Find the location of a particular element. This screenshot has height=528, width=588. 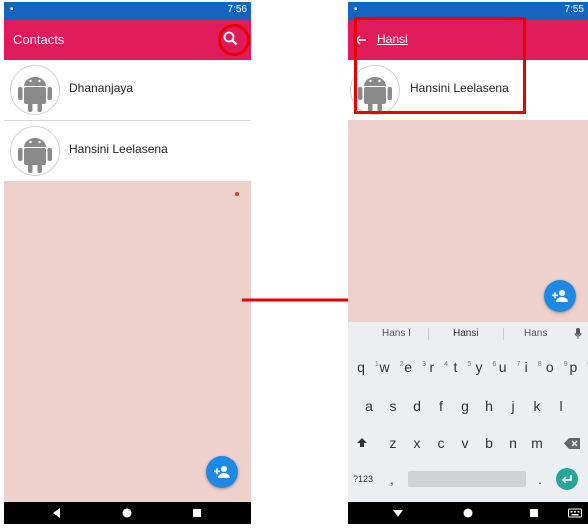

symbols-key: ?123 is located at coordinates (363, 479).